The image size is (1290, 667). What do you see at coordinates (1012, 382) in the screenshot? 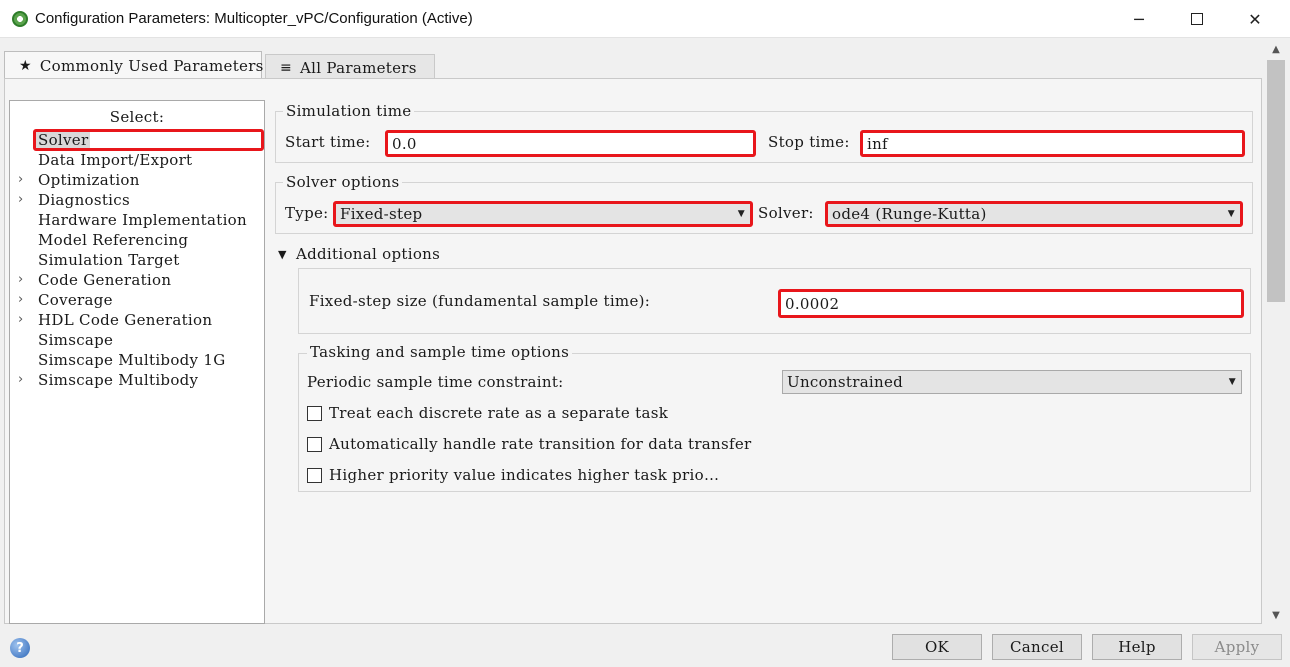
I see `periodic-constraint-select: Unconstrained ▼` at bounding box center [1012, 382].